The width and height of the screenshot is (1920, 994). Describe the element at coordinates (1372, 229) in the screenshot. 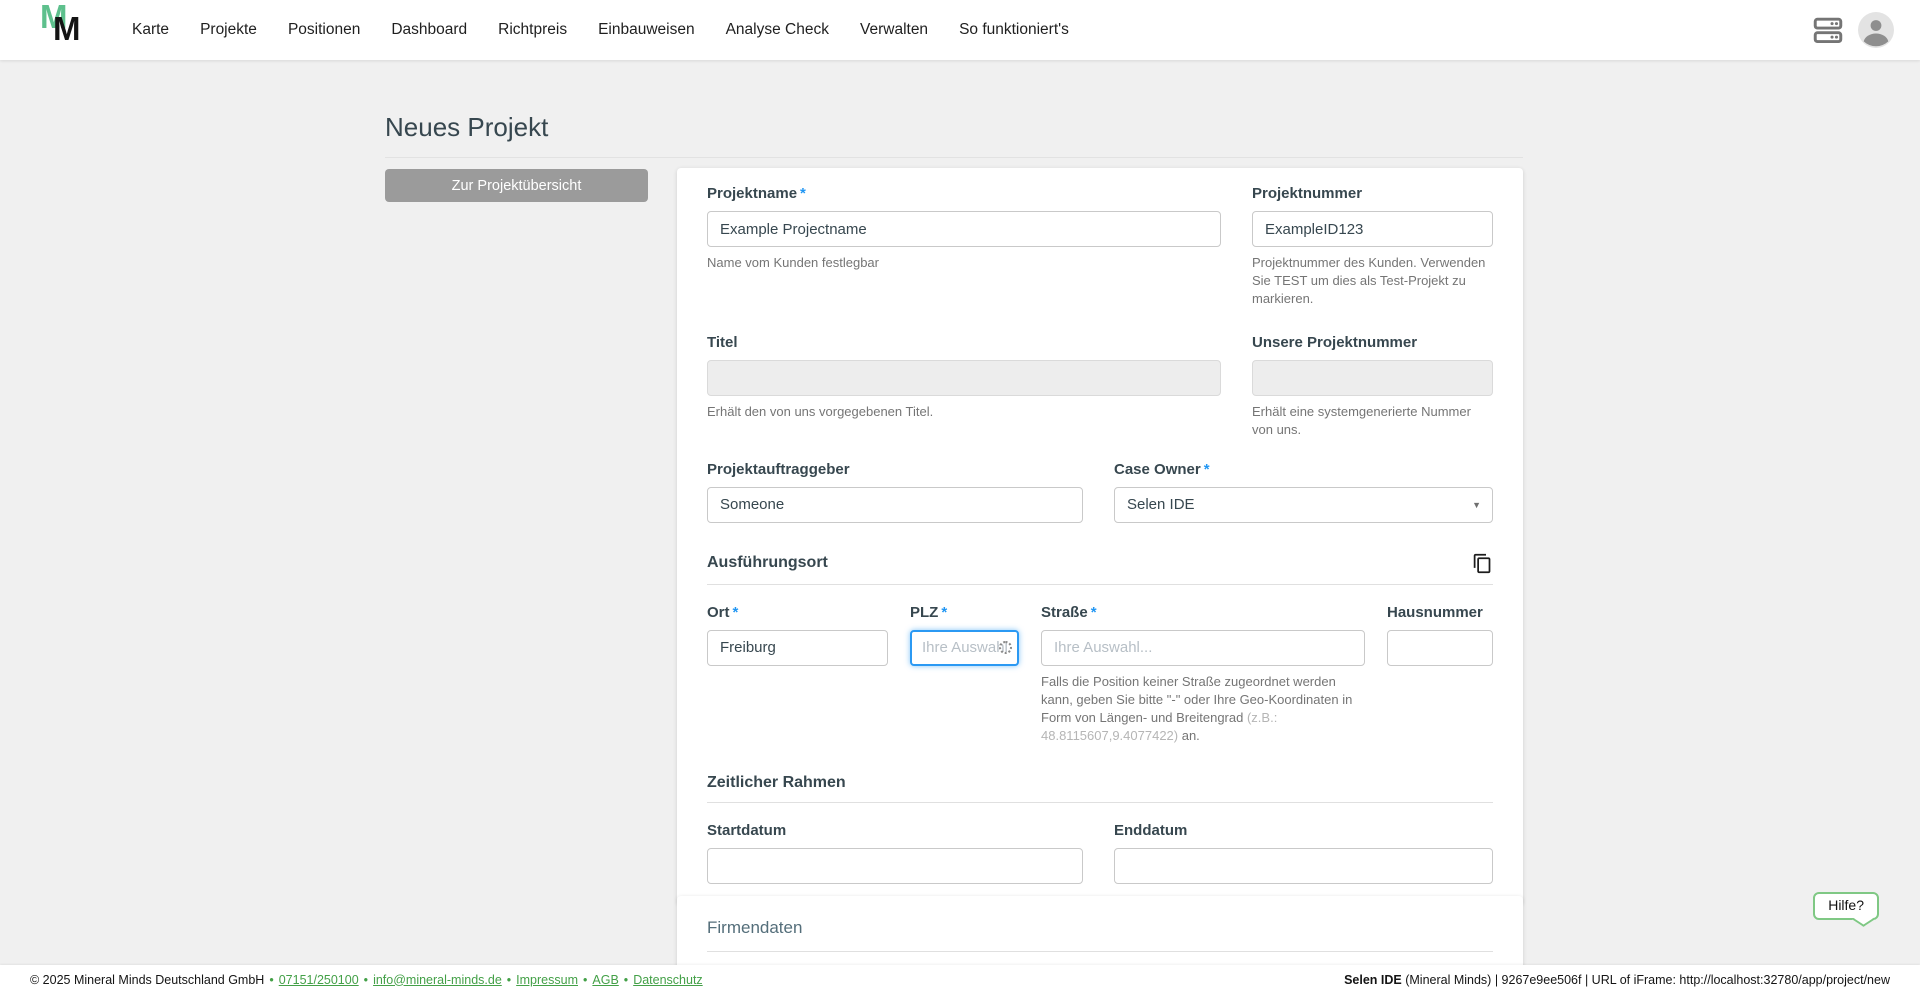

I see `projektnummer-input` at that location.